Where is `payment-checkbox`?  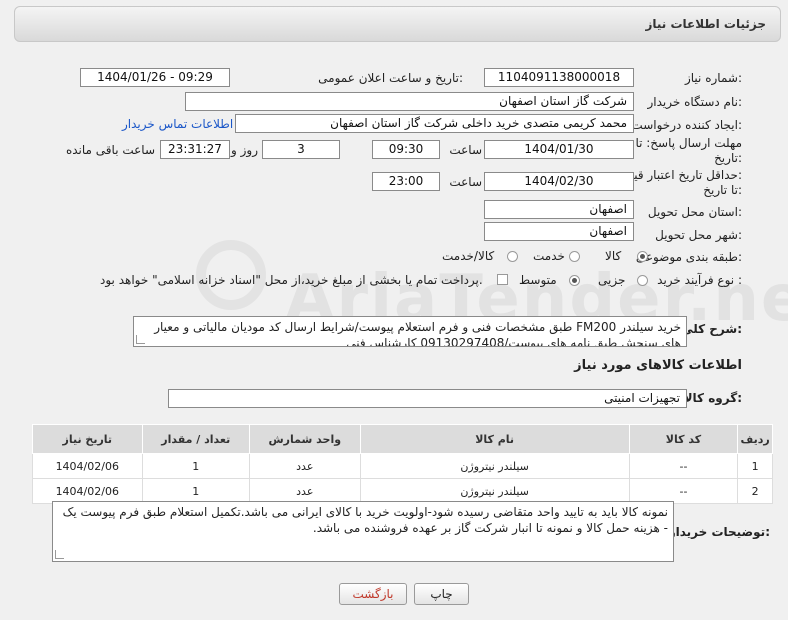
payment-checkbox is located at coordinates (502, 279).